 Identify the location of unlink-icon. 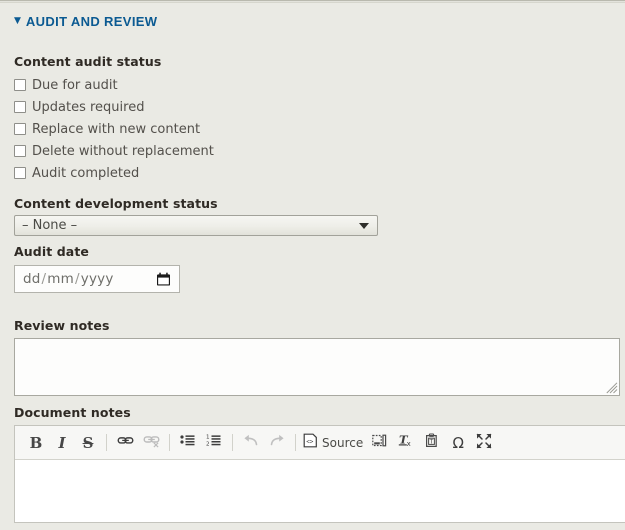
(151, 442).